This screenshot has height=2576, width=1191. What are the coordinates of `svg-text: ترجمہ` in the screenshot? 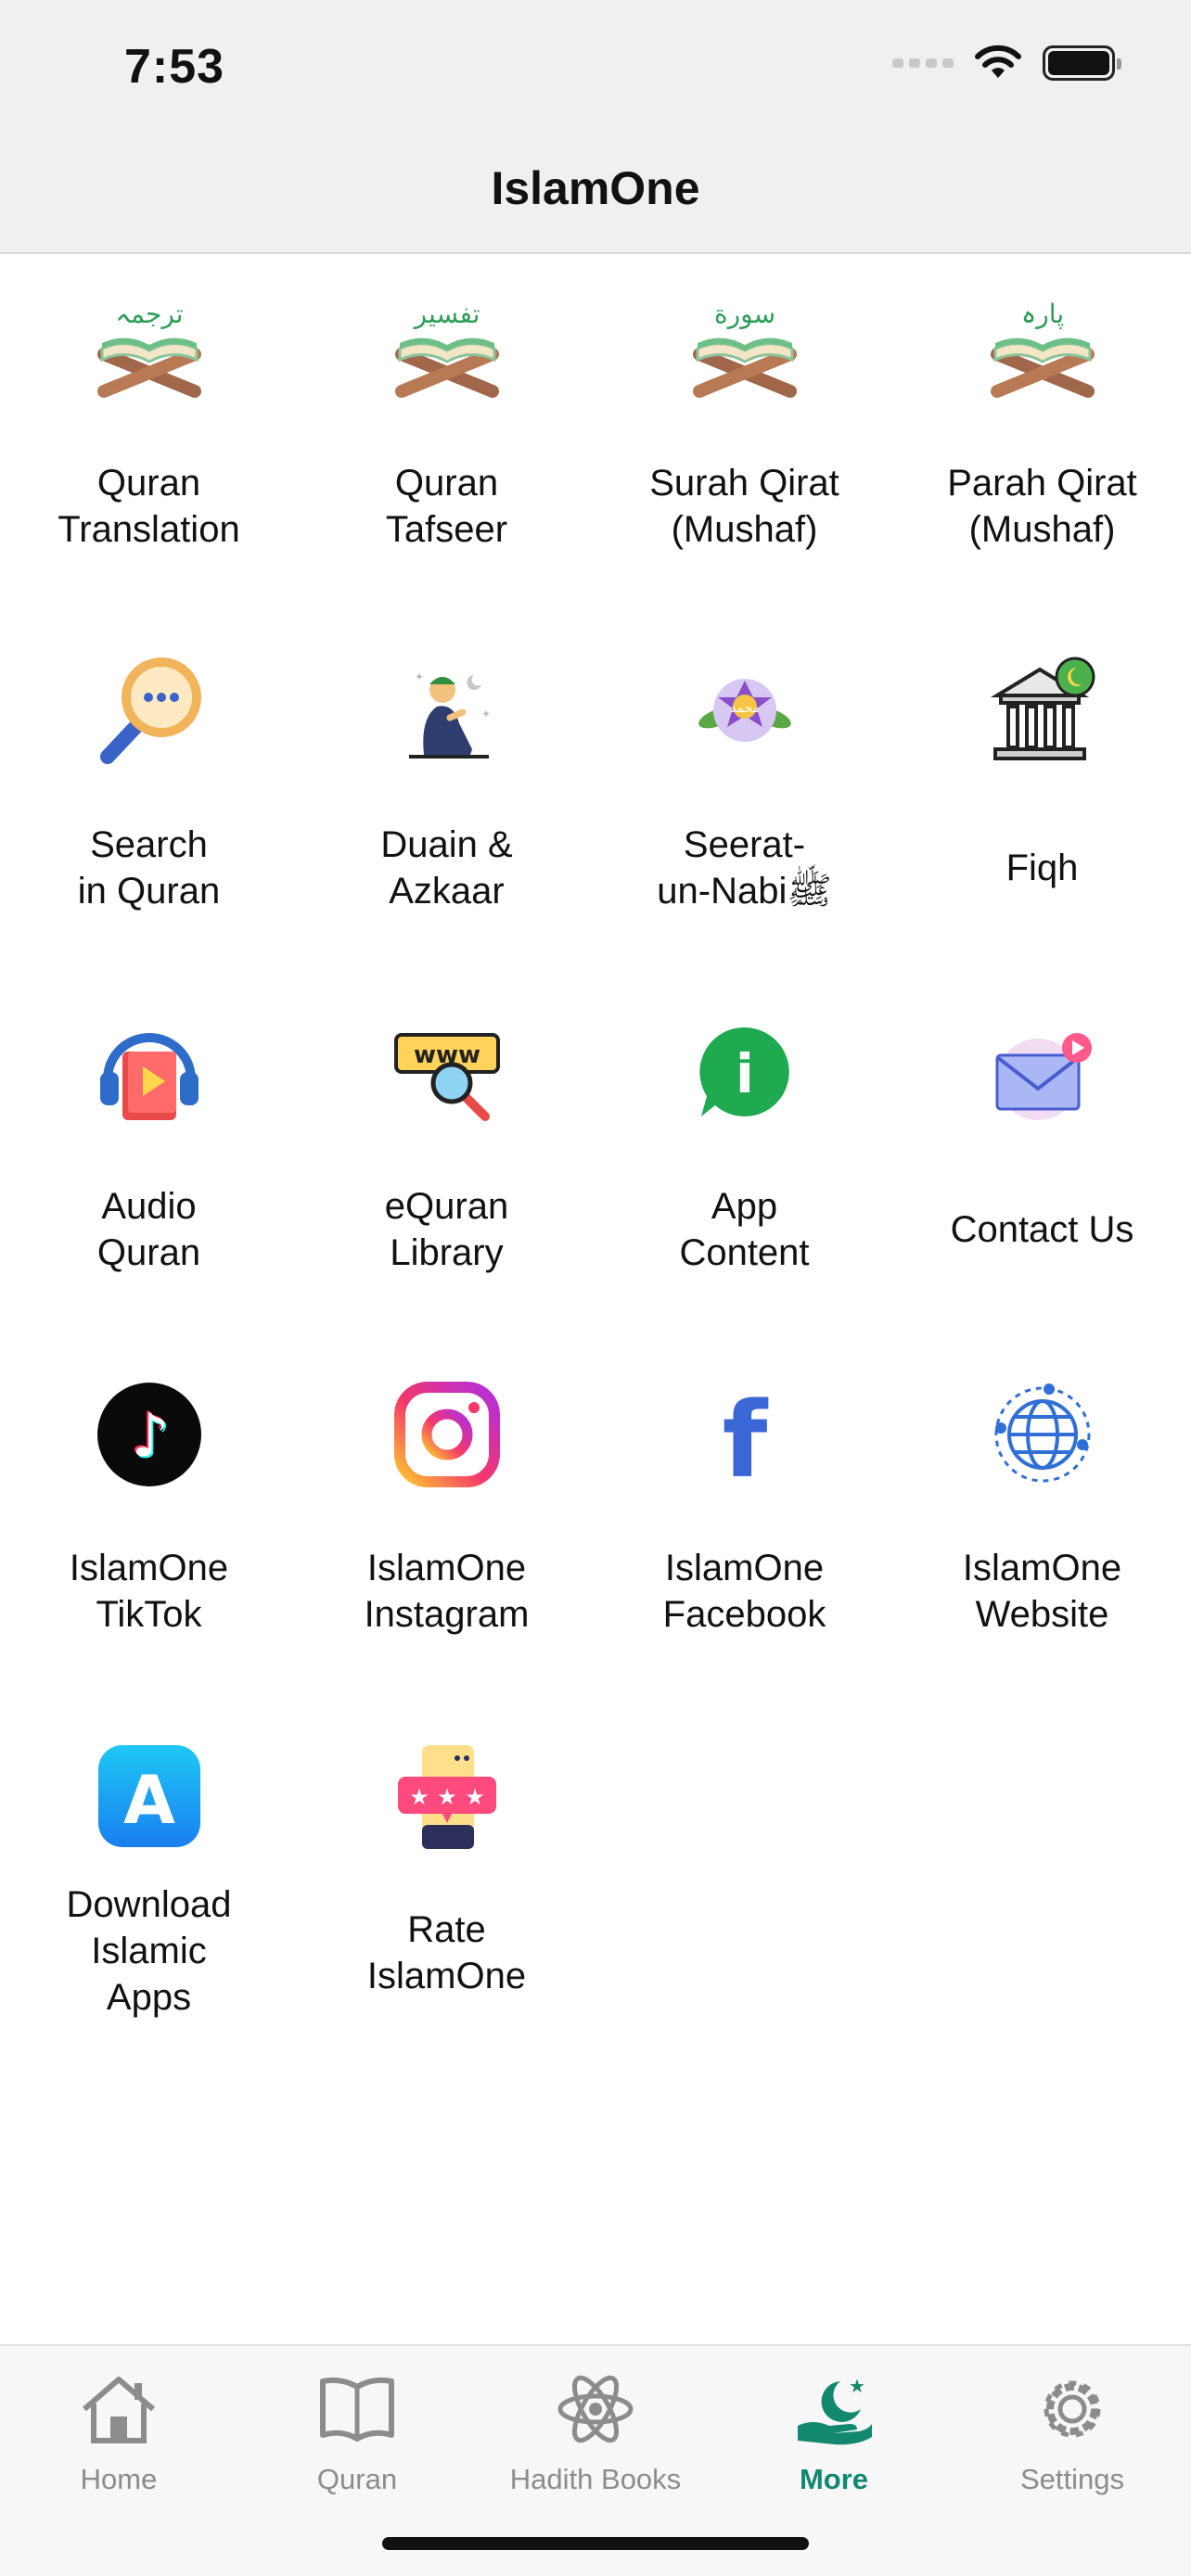 It's located at (149, 314).